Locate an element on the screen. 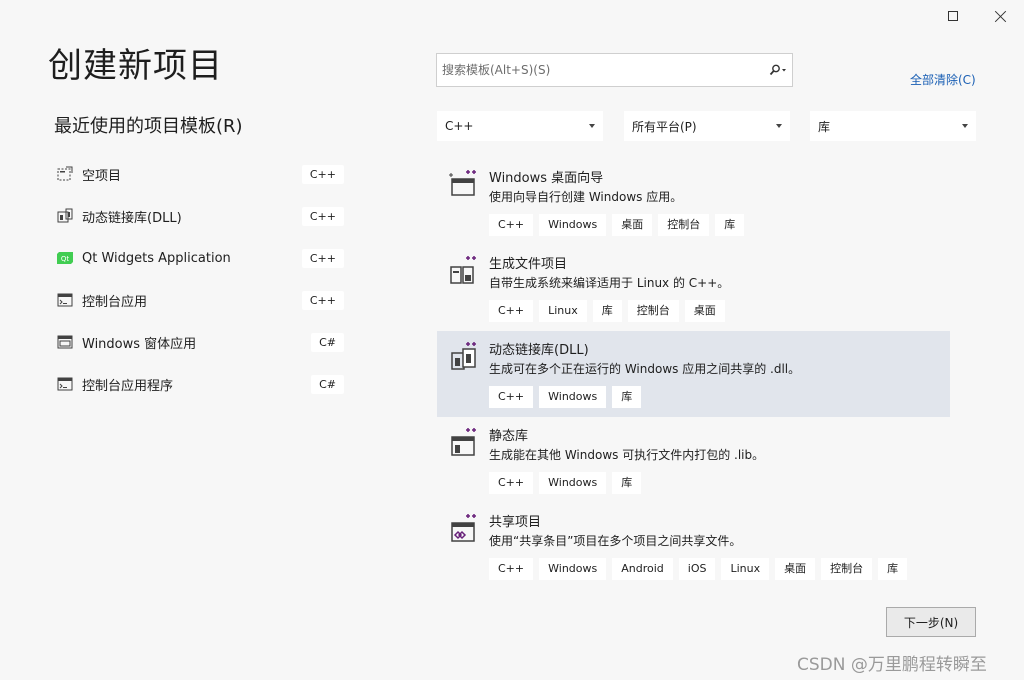 Image resolution: width=1024 pixels, height=680 pixels. maximize-button is located at coordinates (953, 16).